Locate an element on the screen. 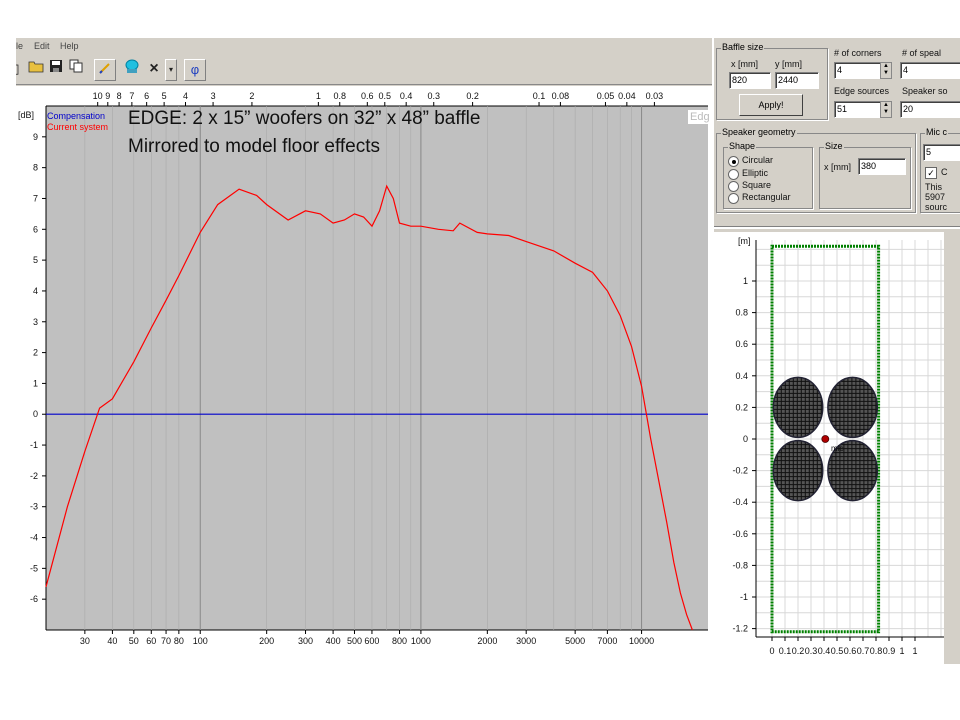 This screenshot has width=960, height=720. mic-checkbox: ✓ is located at coordinates (931, 173).